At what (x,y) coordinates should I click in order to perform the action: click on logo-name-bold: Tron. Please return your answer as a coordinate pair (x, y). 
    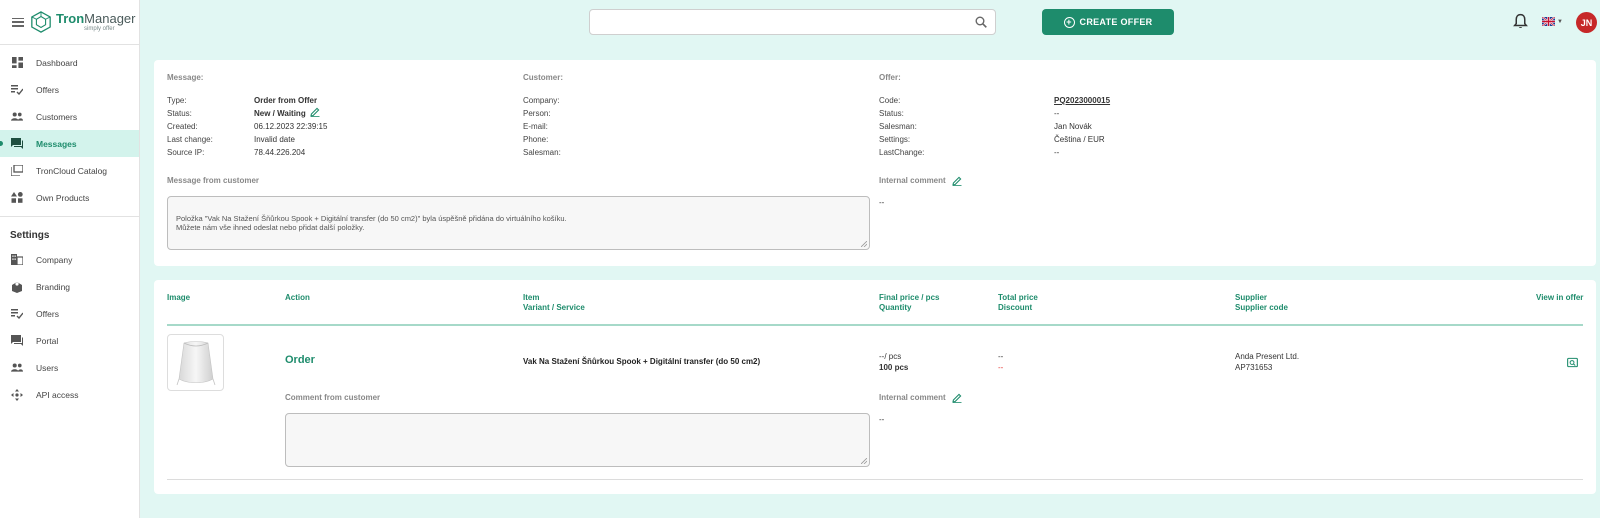
    Looking at the image, I should click on (70, 18).